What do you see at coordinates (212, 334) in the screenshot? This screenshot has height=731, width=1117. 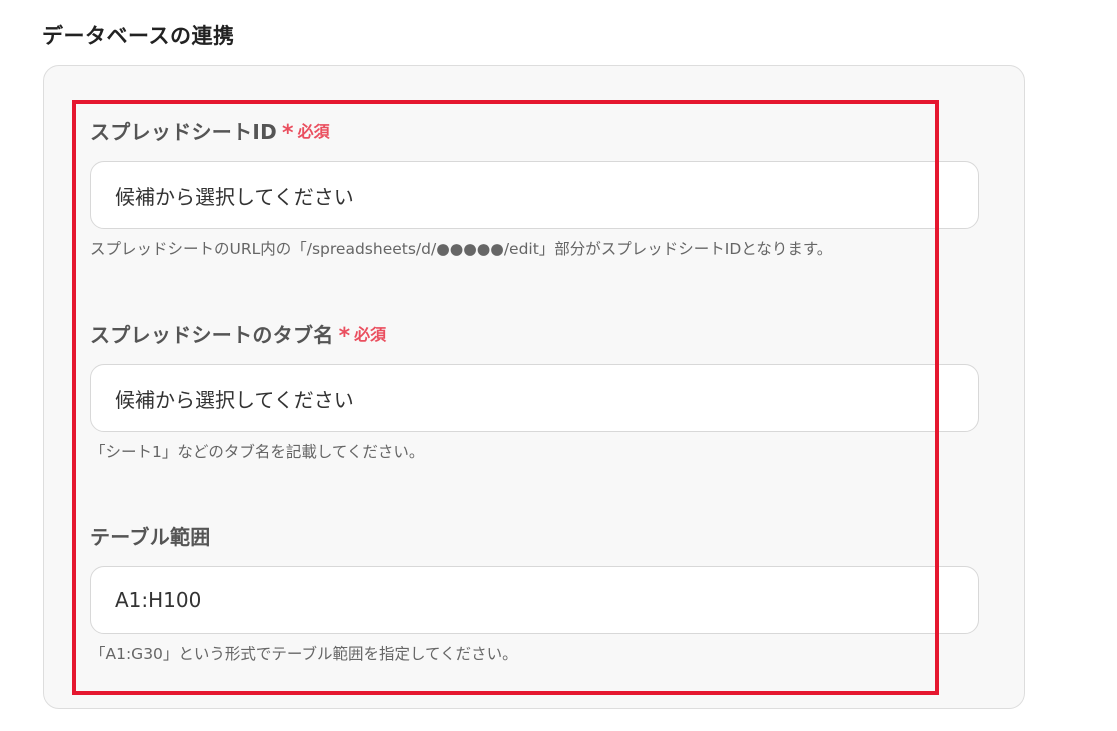 I see `sheet-tab-name-label: スプレッドシートのタブ名` at bounding box center [212, 334].